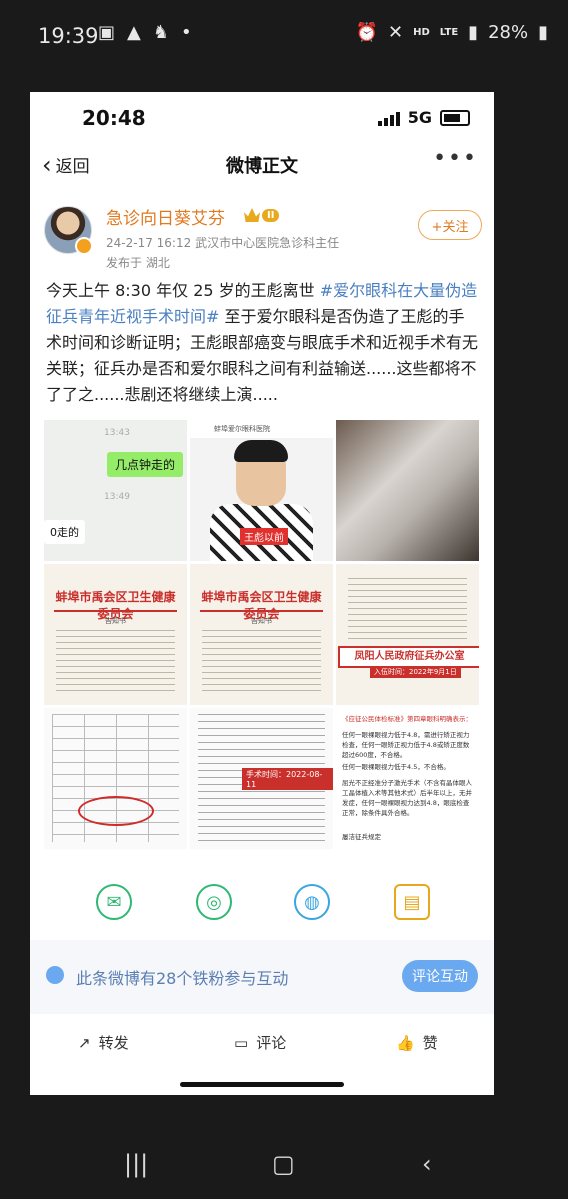 The image size is (568, 1199). Describe the element at coordinates (267, 243) in the screenshot. I see `author-title: 武汉市中心医院急诊科主任` at that location.